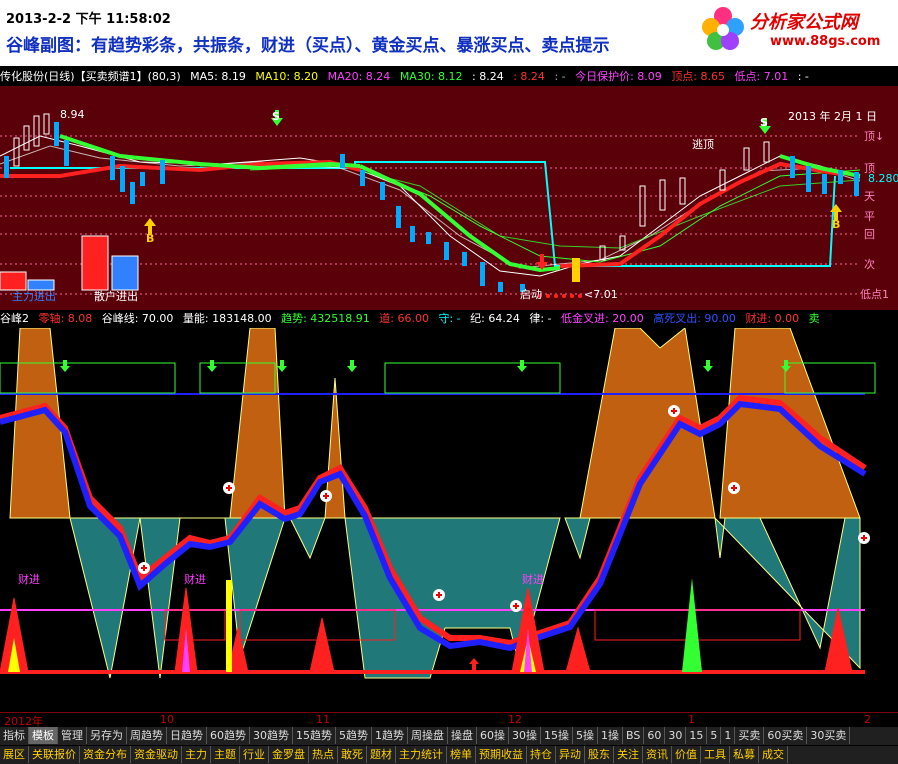 The image size is (898, 764). I want to click on function-tab-22: 成交, so click(773, 754).